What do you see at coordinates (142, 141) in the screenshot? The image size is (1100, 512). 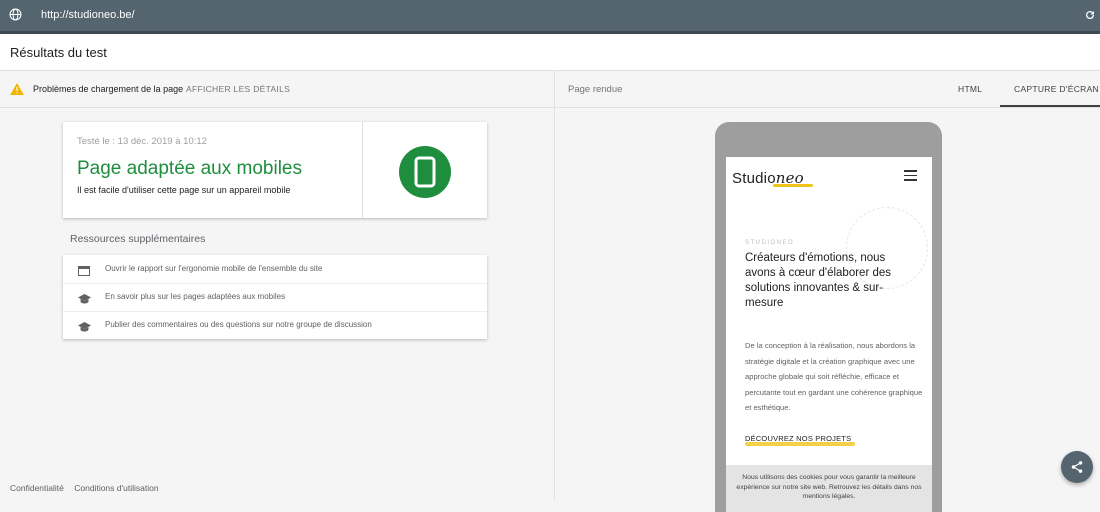 I see `test-date: Testé le : 13 déc. 2019 à 10:12` at bounding box center [142, 141].